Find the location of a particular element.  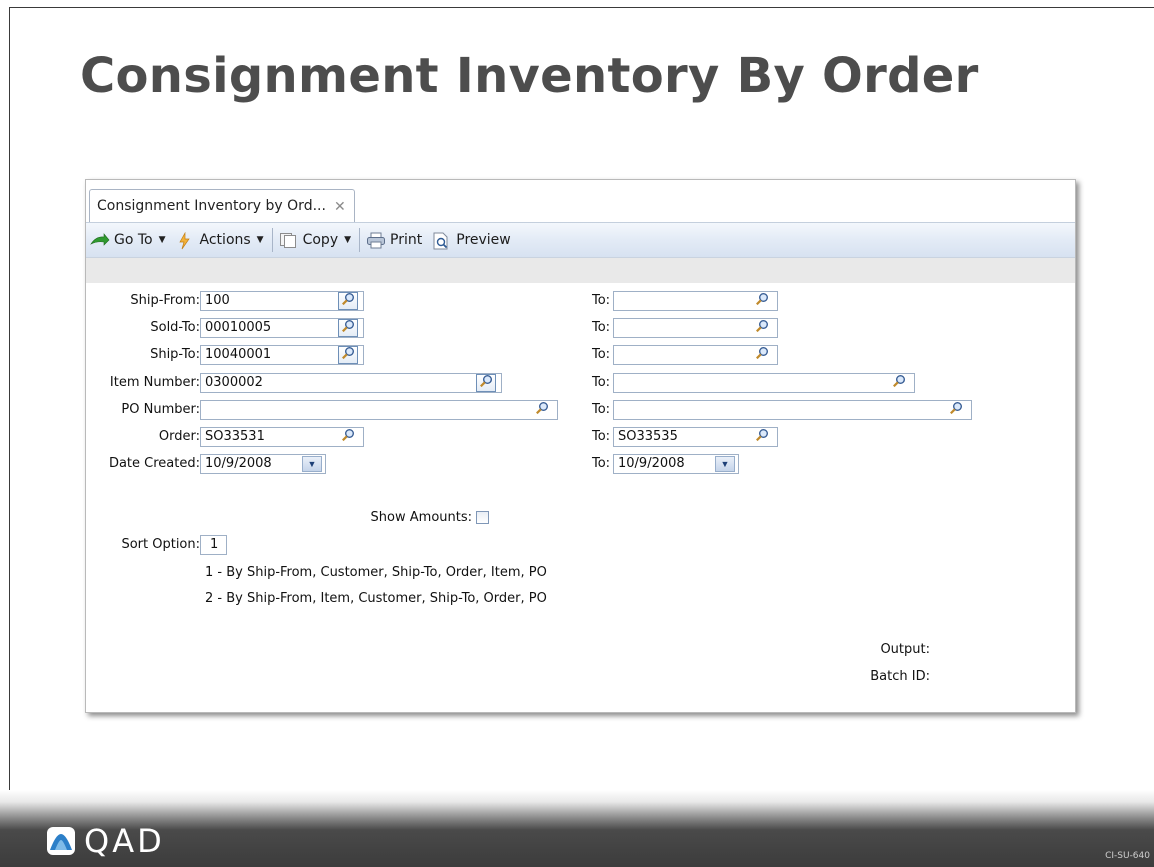

actions-menu-button: Actions ▼ is located at coordinates (220, 240).